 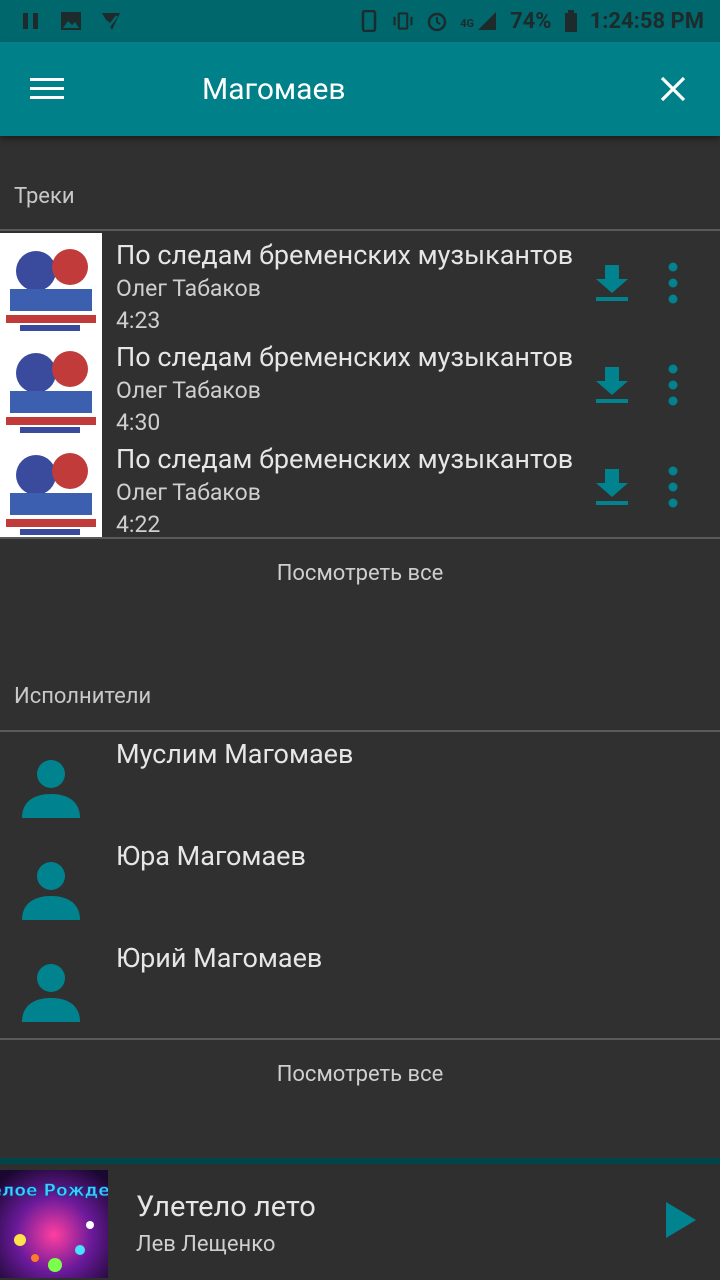 What do you see at coordinates (360, 785) in the screenshot?
I see `artist-row: Муслим Магомаев` at bounding box center [360, 785].